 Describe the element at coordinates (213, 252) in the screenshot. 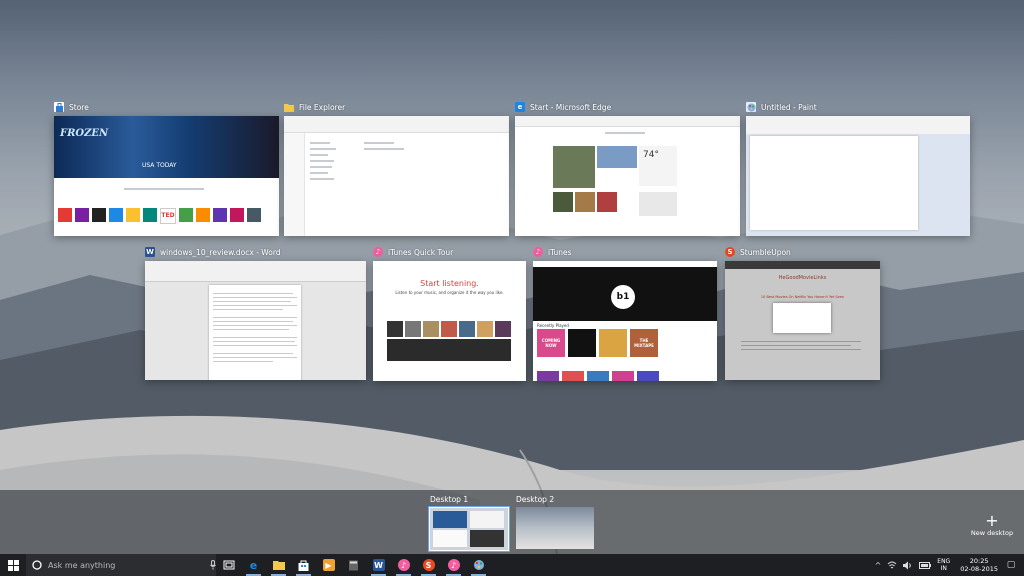

I see `window-title-word: W windows_10_review.docx - Word` at that location.